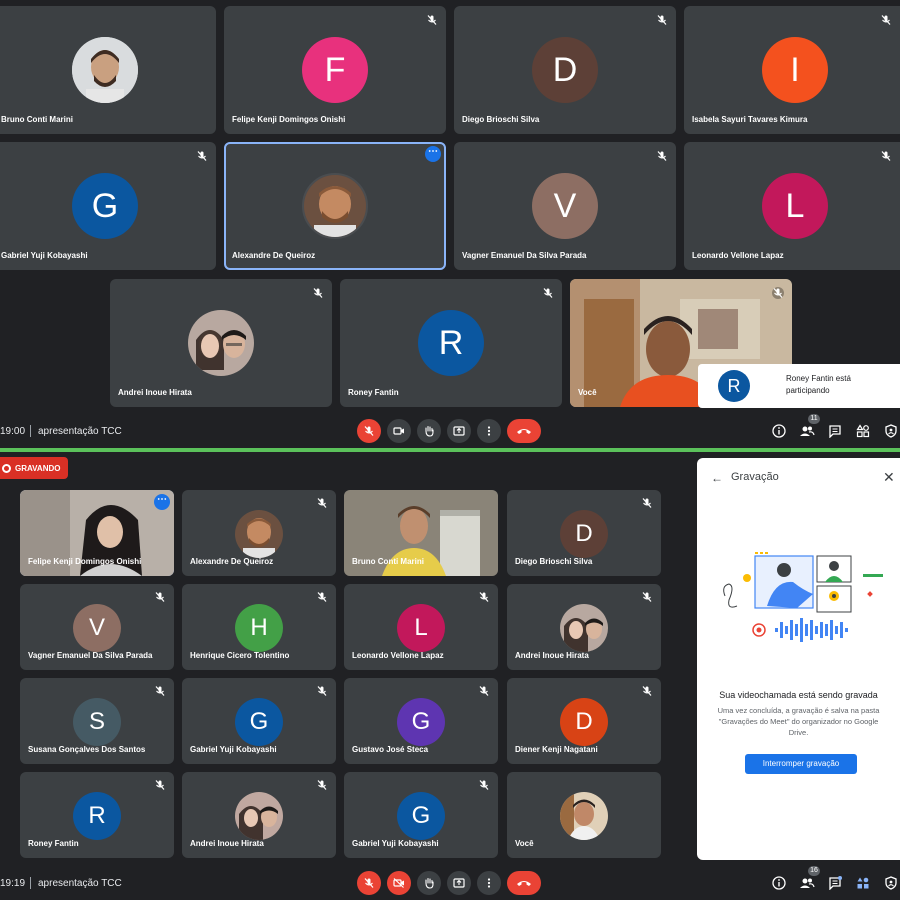  I want to click on control-bar: 19:00 apresentação TCC 11, so click(450, 431).